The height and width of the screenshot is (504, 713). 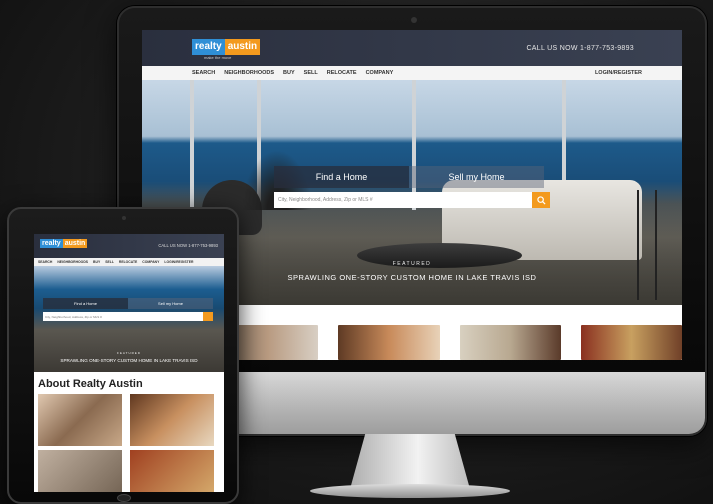 I want to click on tablet-logo: realty austin, so click(x=64, y=243).